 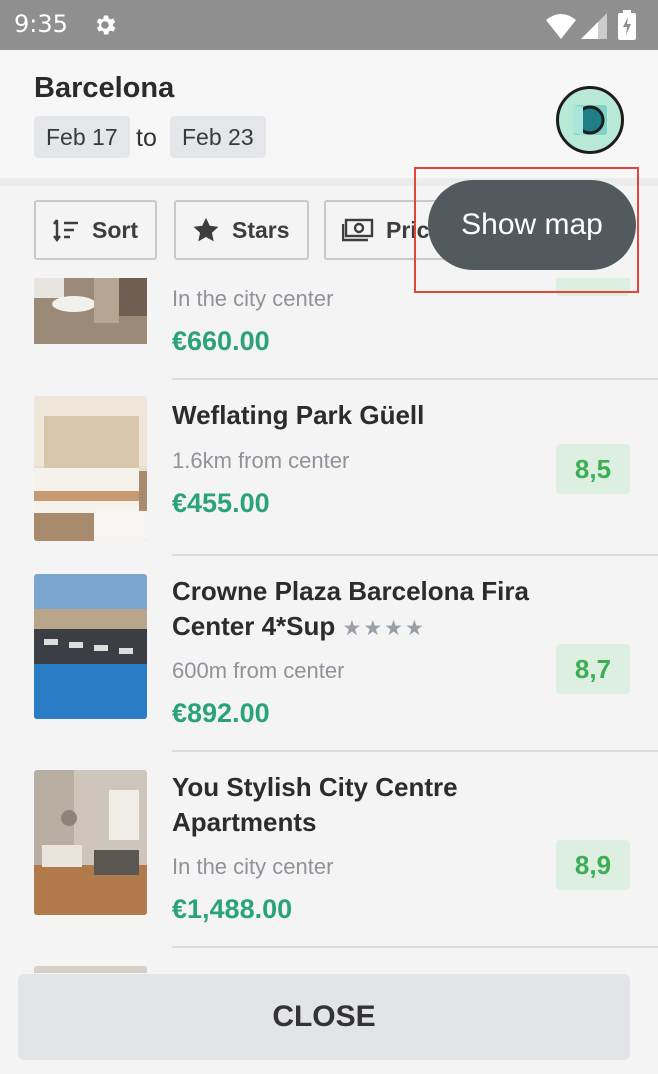 What do you see at coordinates (106, 25) in the screenshot?
I see `settings-gear-icon` at bounding box center [106, 25].